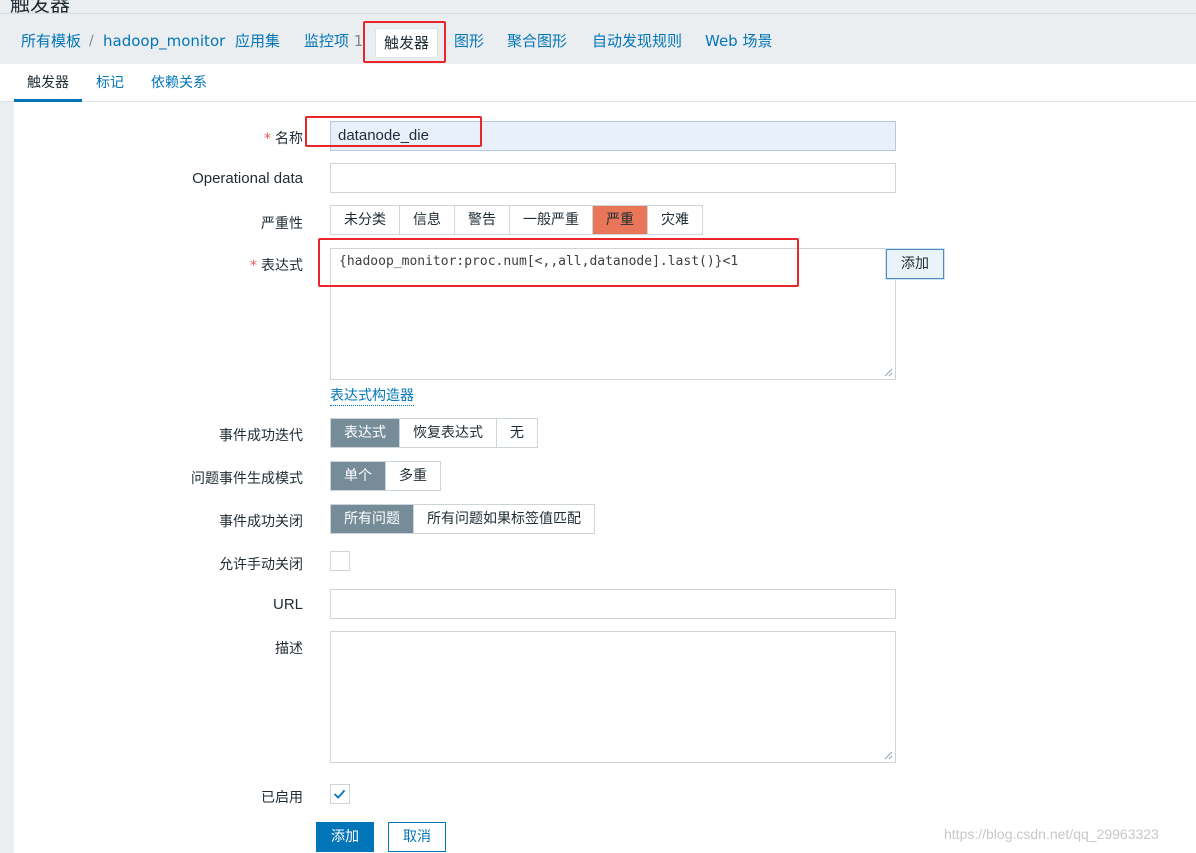 This screenshot has height=853, width=1196. I want to click on form-tabs: 触发器 标记 依赖关系, so click(598, 83).